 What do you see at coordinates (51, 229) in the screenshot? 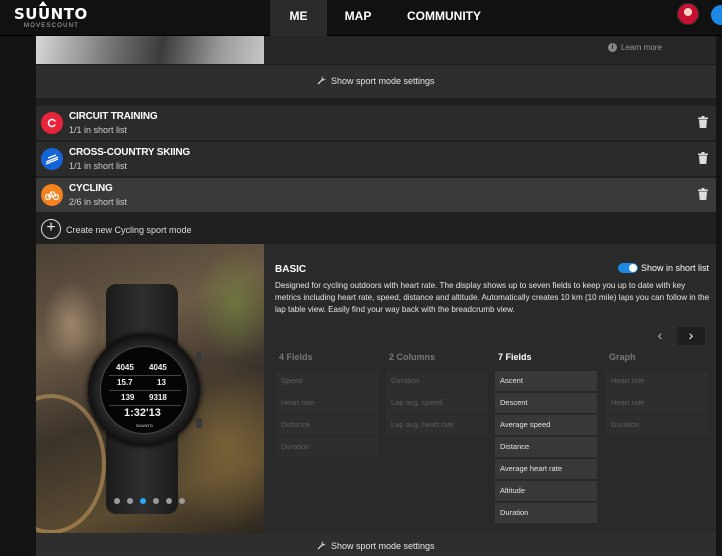
I see `plus-icon: +` at bounding box center [51, 229].